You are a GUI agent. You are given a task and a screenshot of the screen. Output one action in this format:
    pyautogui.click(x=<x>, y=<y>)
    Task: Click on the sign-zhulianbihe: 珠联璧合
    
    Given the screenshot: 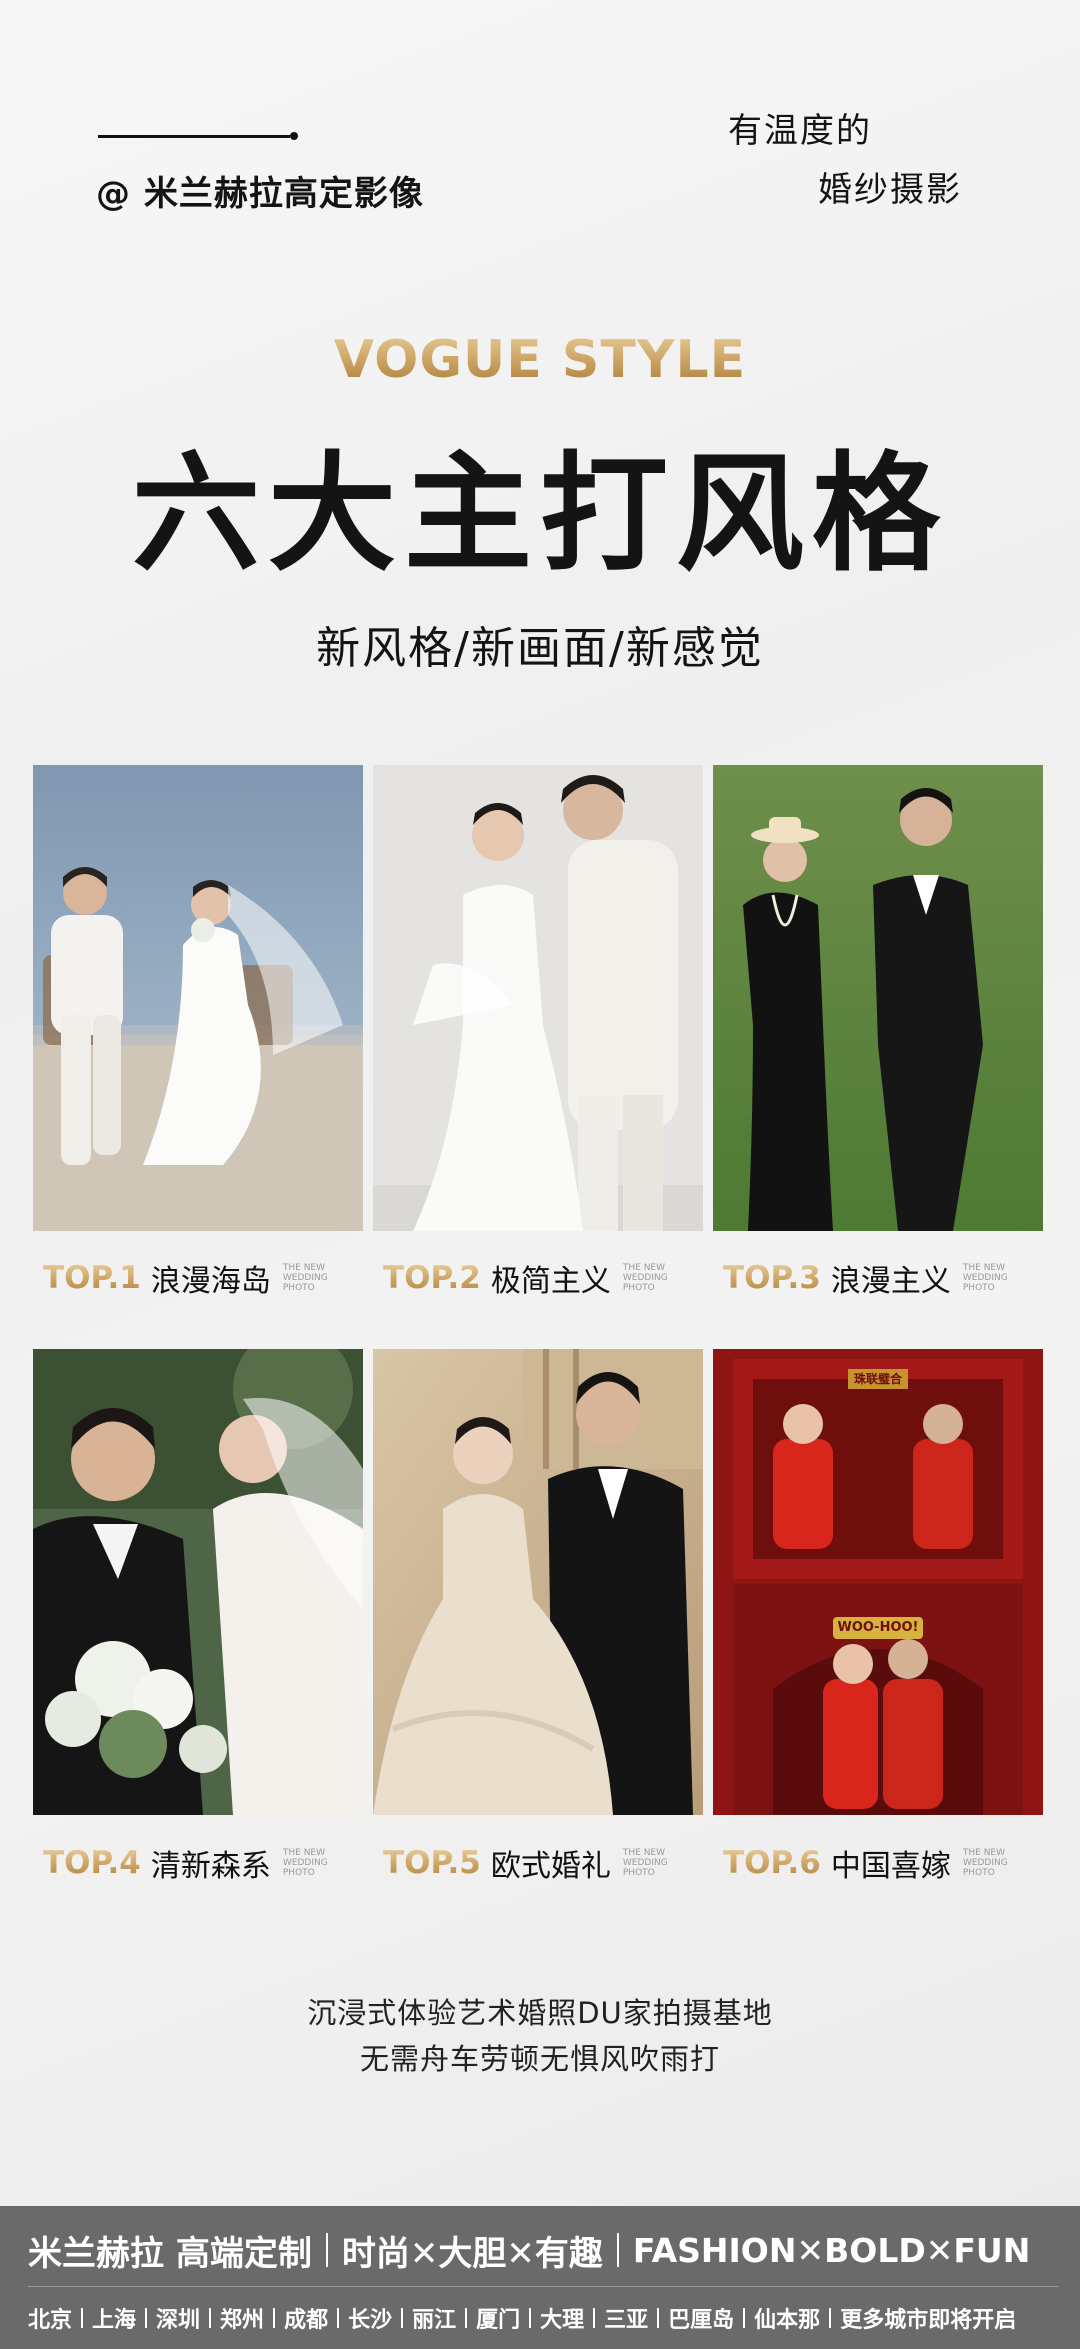 What is the action you would take?
    pyautogui.click(x=877, y=1379)
    